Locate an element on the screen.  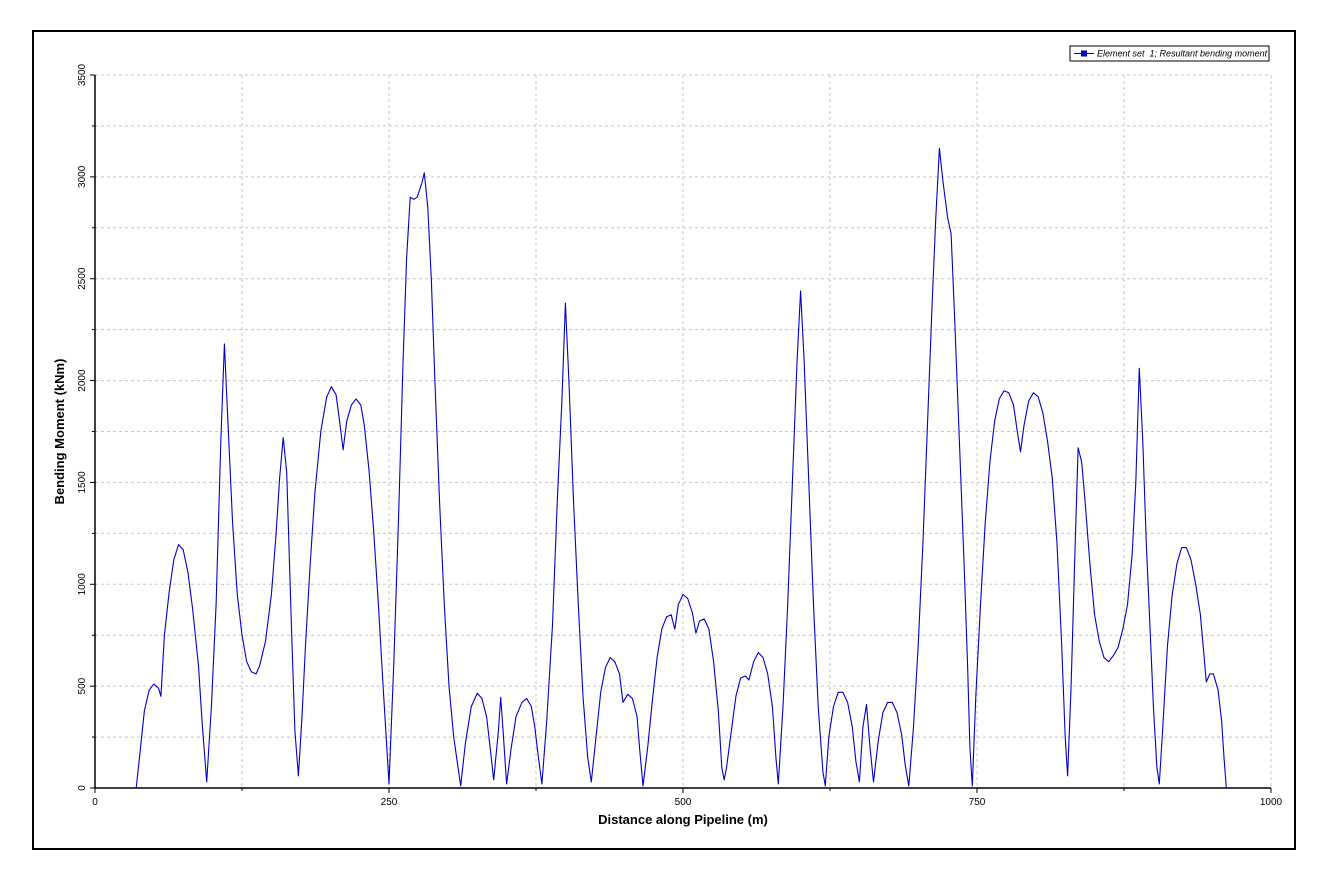
y-tick-label: 2500 is located at coordinates (82, 278).